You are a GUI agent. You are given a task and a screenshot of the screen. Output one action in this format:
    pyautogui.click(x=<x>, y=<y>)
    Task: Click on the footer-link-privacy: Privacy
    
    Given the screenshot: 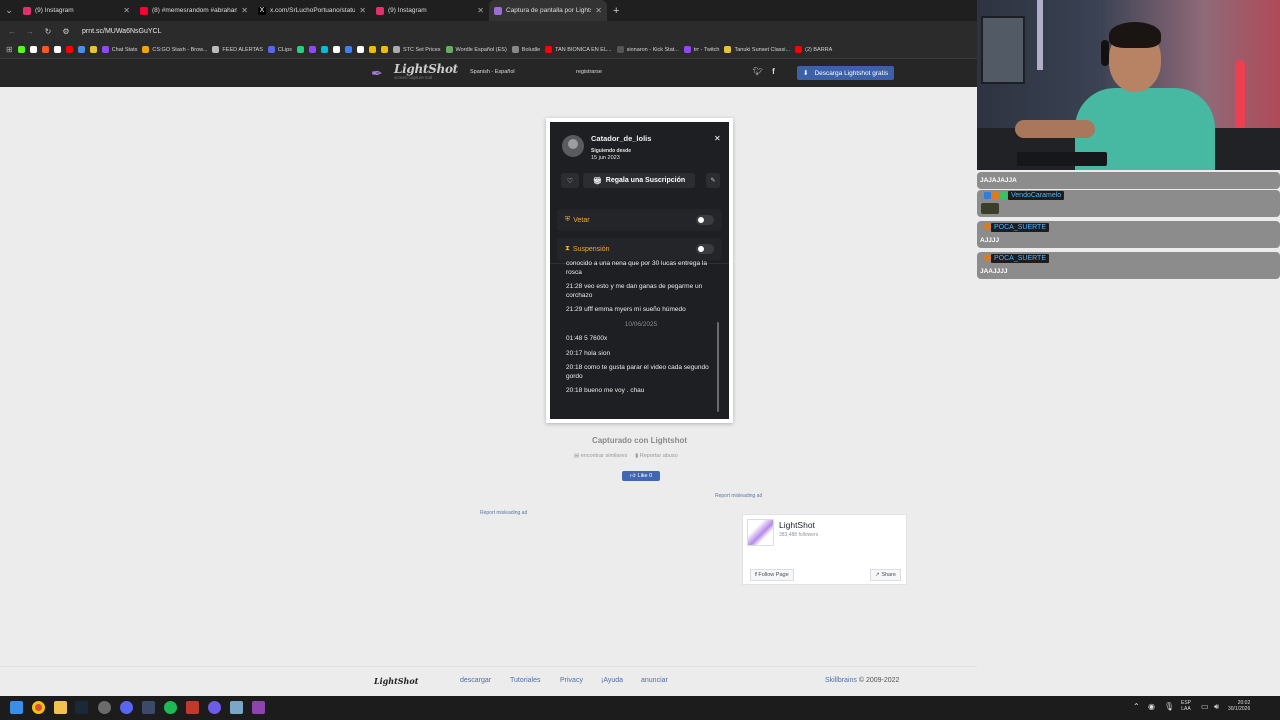 What is the action you would take?
    pyautogui.click(x=571, y=680)
    